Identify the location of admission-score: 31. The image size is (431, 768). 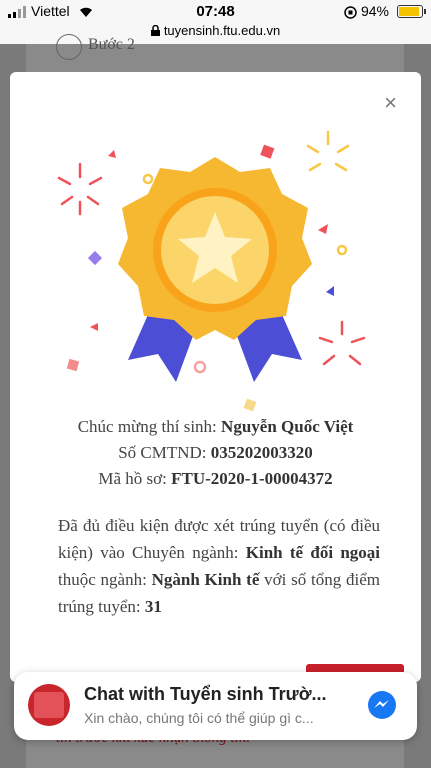
(153, 606).